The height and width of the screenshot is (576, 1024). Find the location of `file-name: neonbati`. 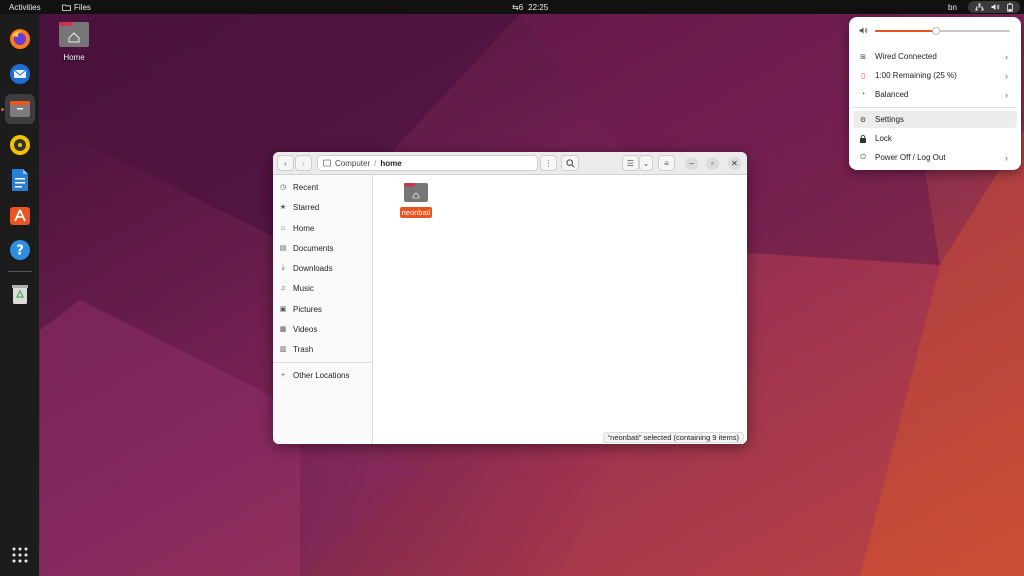

file-name: neonbati is located at coordinates (416, 212).